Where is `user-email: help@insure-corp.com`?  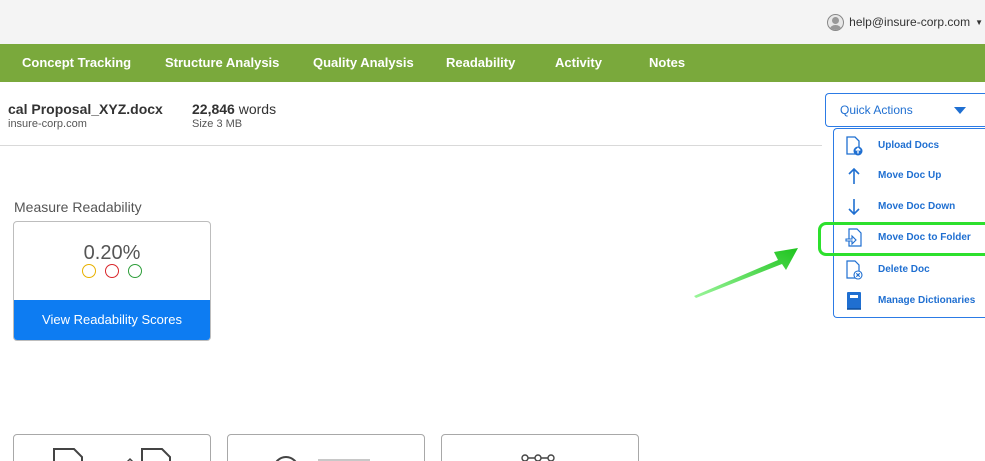
user-email: help@insure-corp.com is located at coordinates (910, 22).